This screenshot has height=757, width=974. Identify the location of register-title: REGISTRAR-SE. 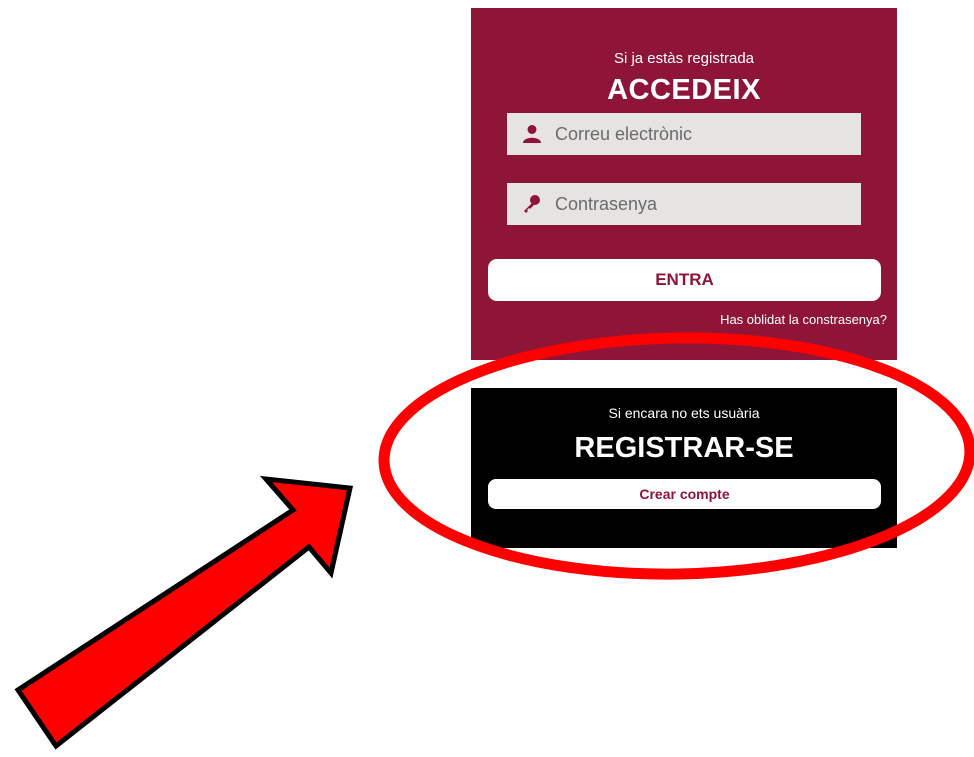
(684, 448).